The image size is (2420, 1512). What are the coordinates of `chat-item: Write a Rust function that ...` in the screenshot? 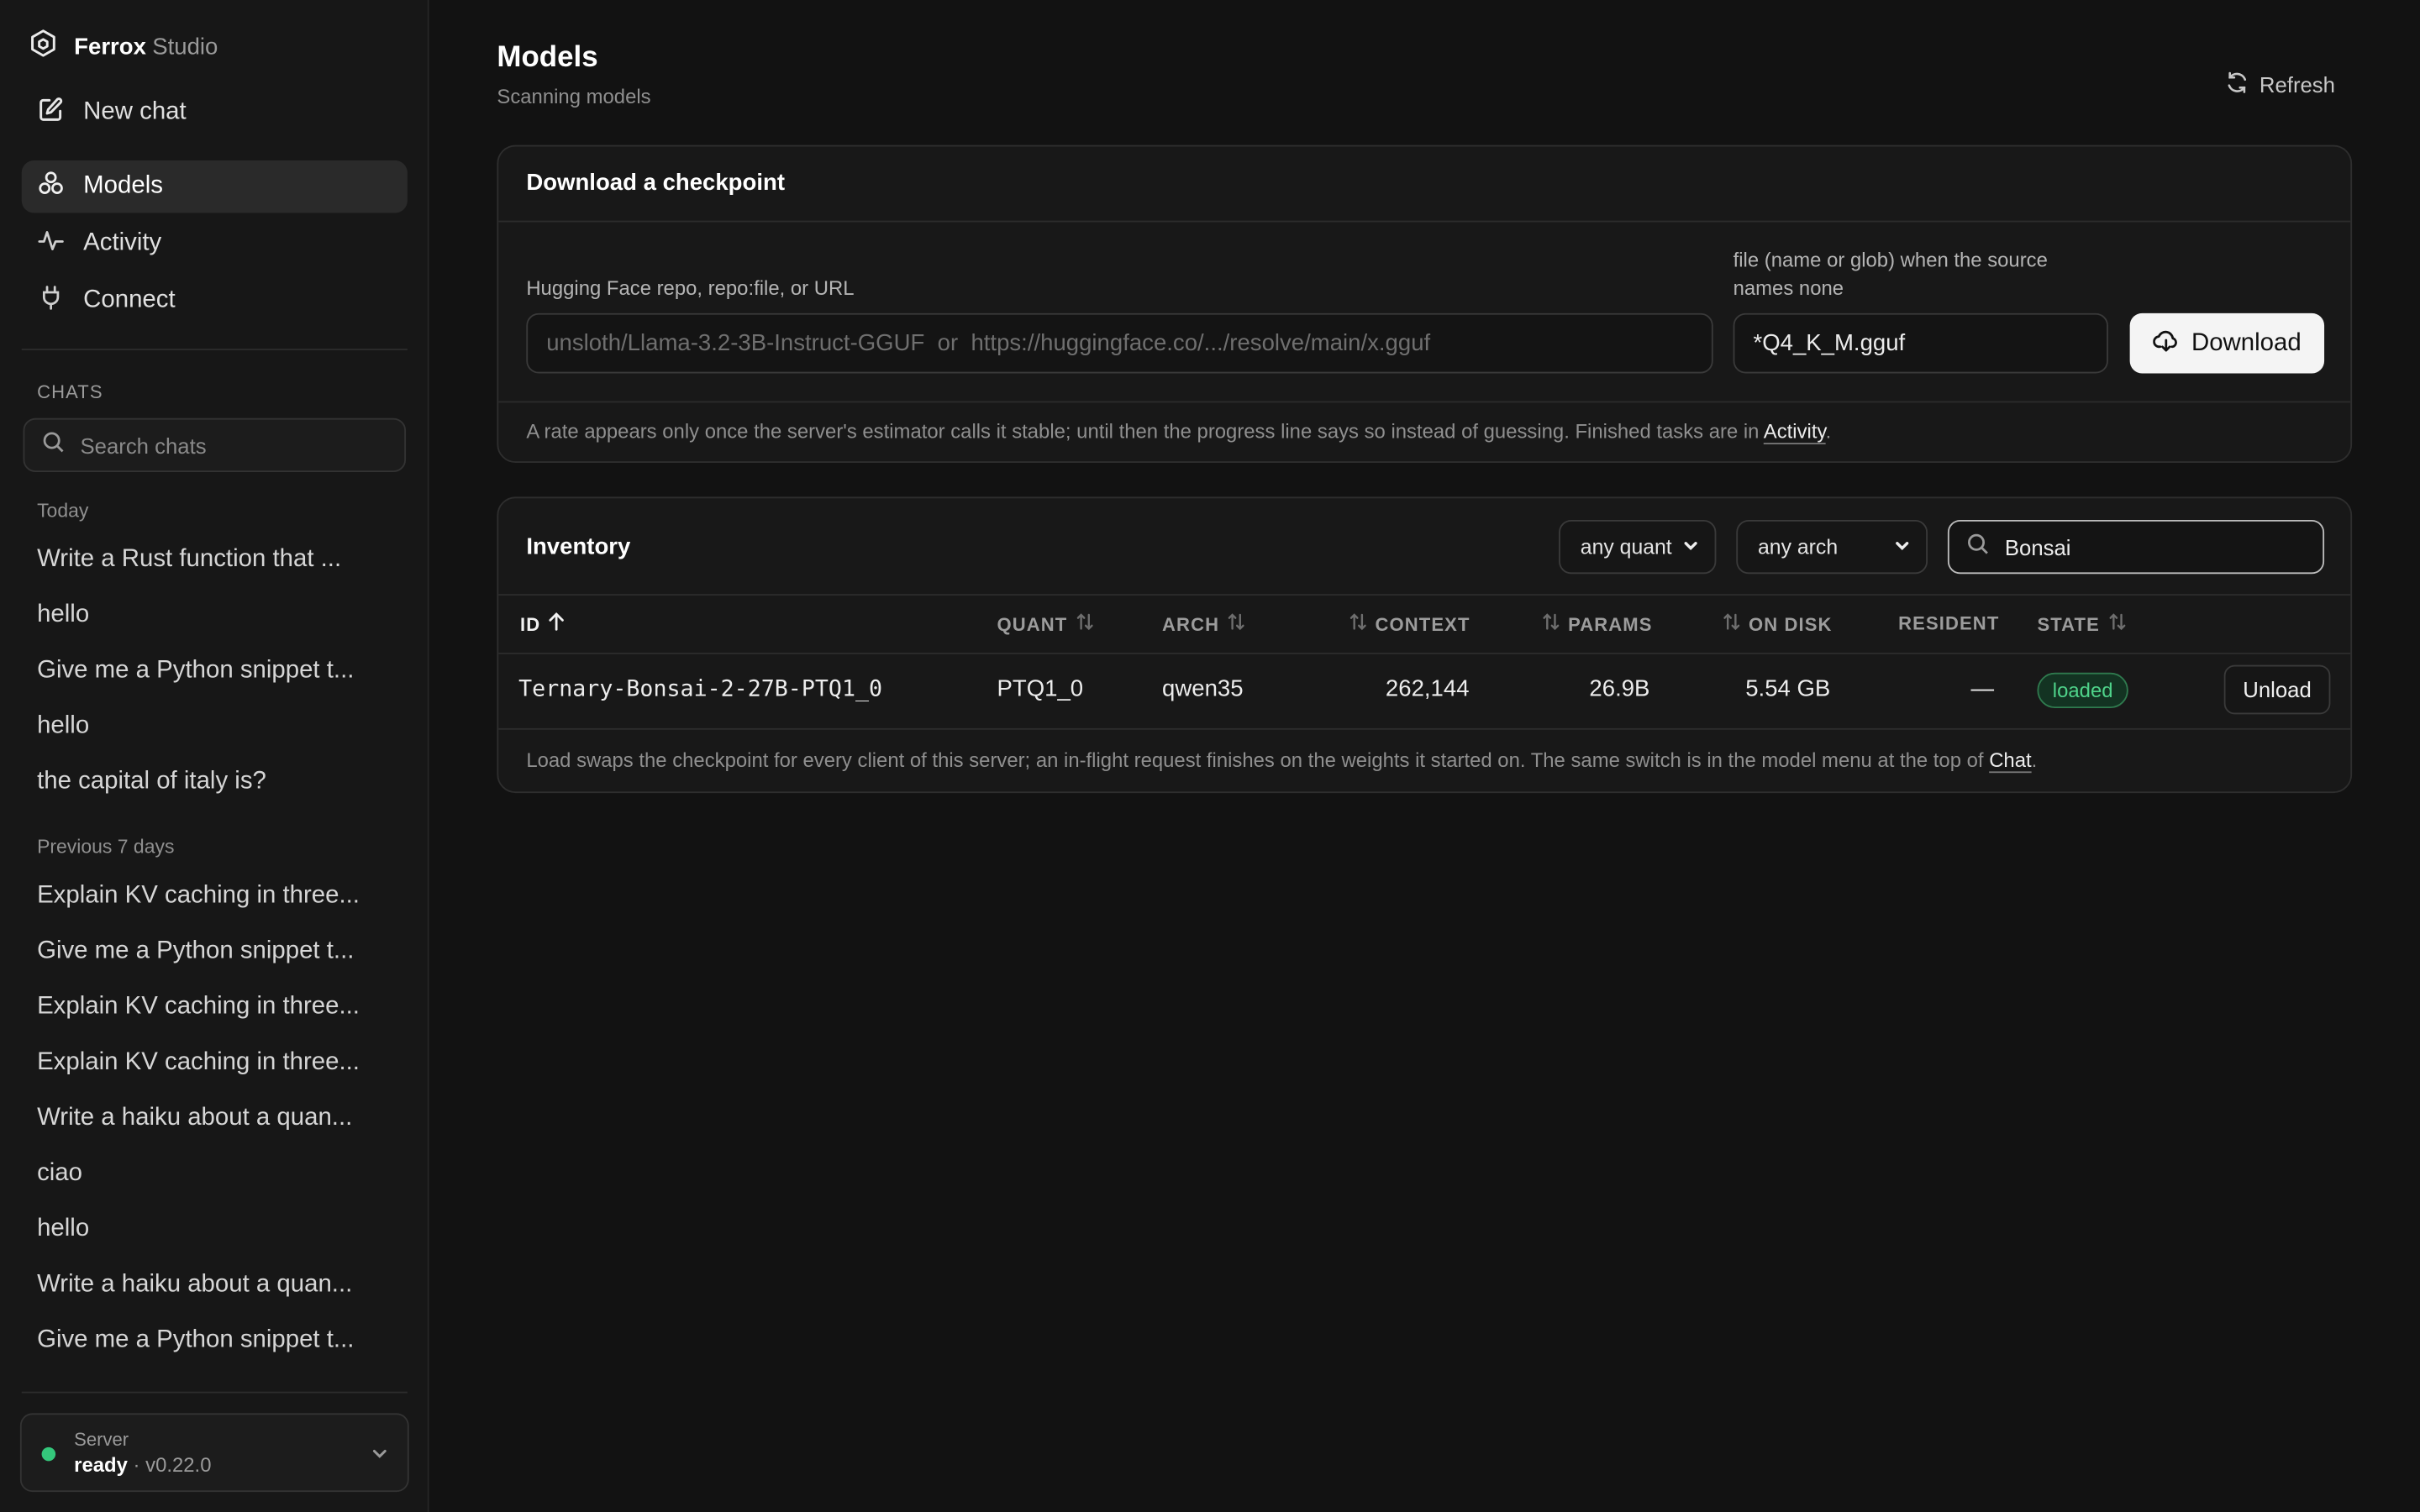 It's located at (214, 560).